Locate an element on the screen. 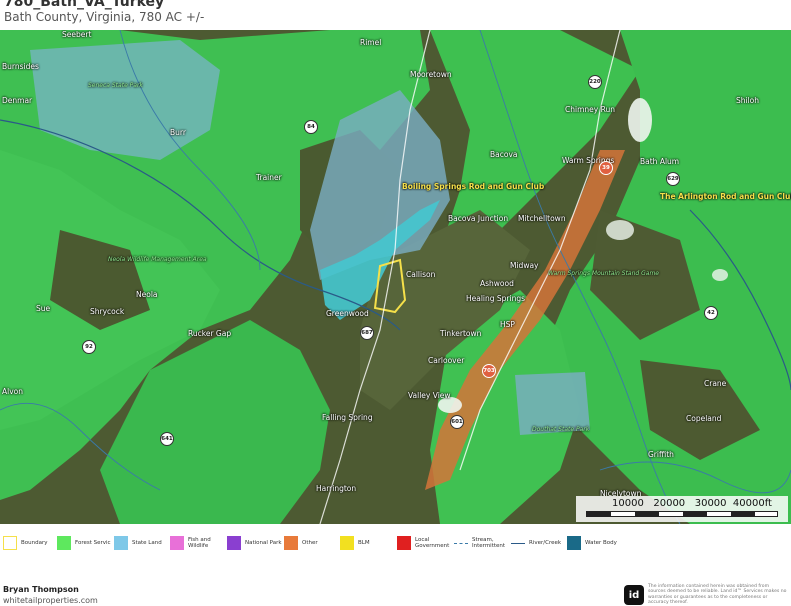 The image size is (791, 606). town-label: Ashwood is located at coordinates (497, 283).